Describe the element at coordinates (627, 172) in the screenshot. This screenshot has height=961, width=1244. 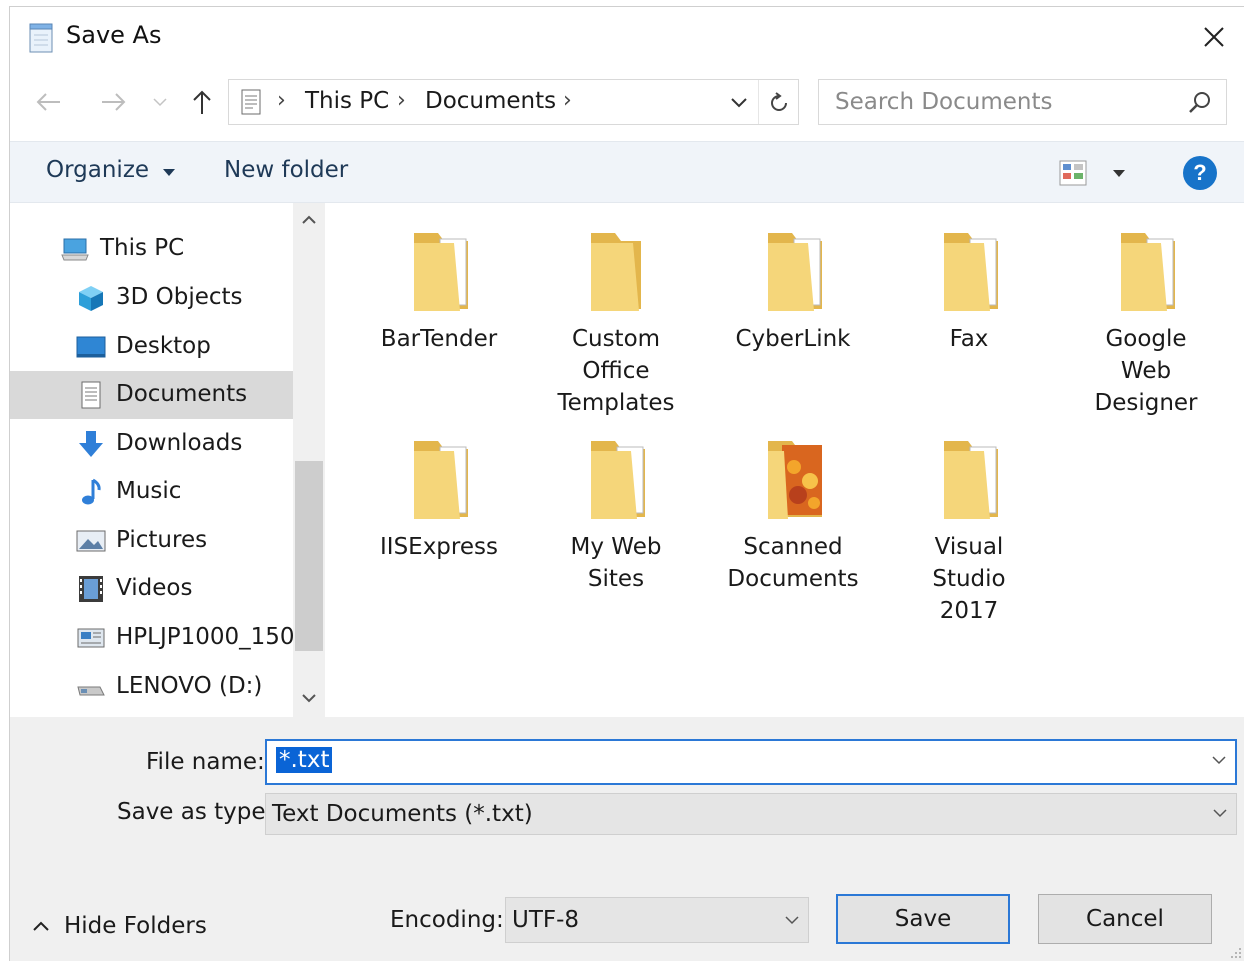
I see `command-toolbar: Organize New folder ?` at that location.